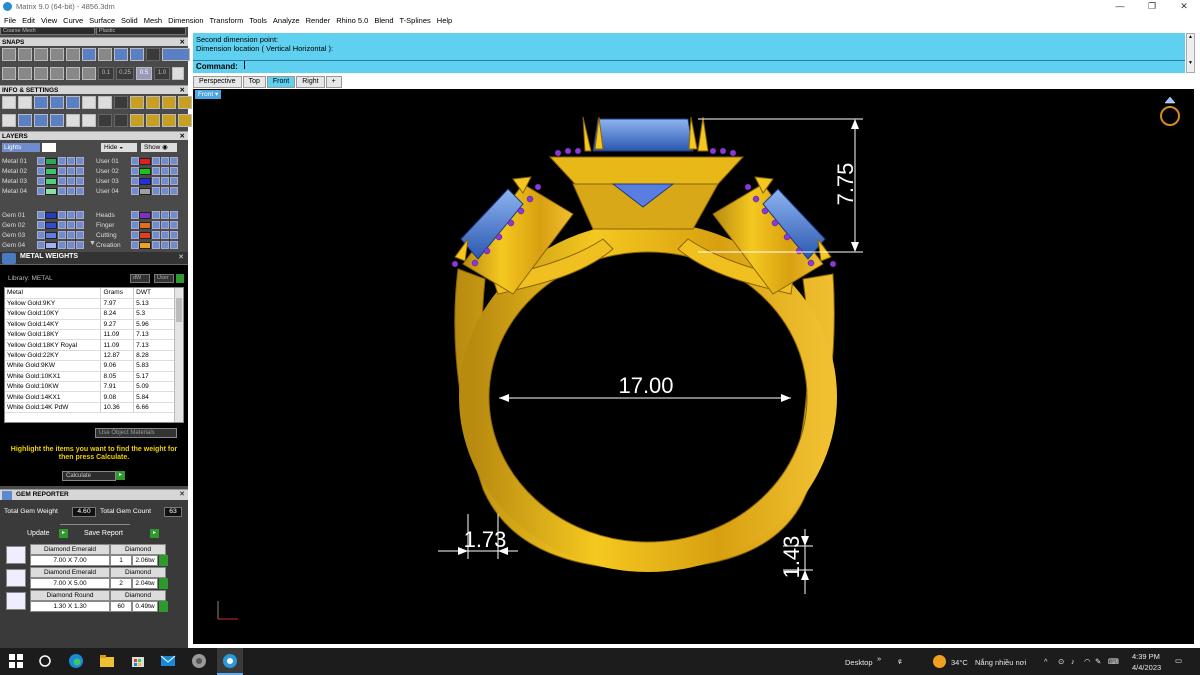  What do you see at coordinates (21, 147) in the screenshot?
I see `lights-toggle: Lights` at bounding box center [21, 147].